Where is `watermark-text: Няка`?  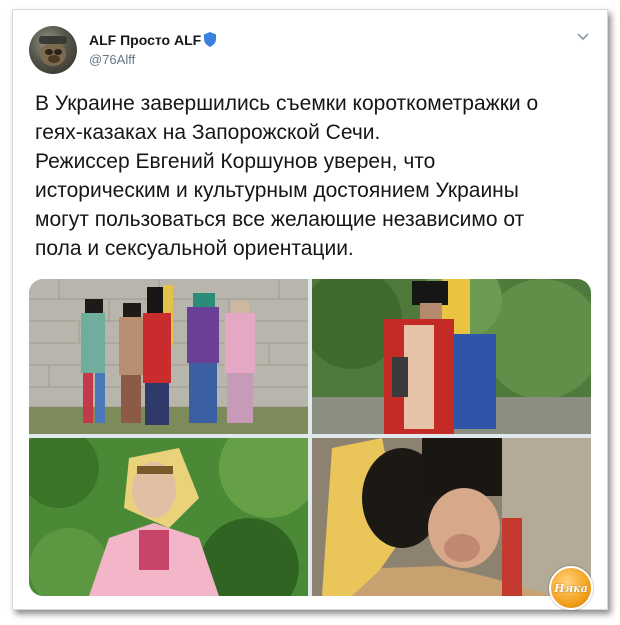 watermark-text: Няка is located at coordinates (571, 588).